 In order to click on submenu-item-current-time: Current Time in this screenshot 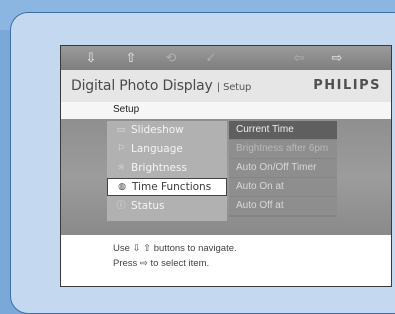, I will do `click(283, 130)`.